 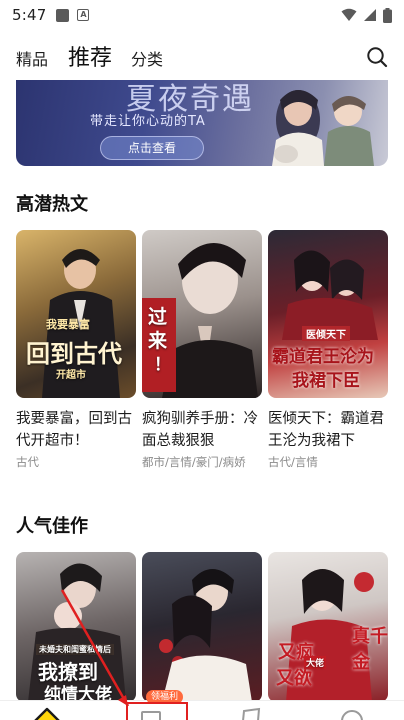 What do you see at coordinates (251, 713) in the screenshot?
I see `bookshelf-icon` at bounding box center [251, 713].